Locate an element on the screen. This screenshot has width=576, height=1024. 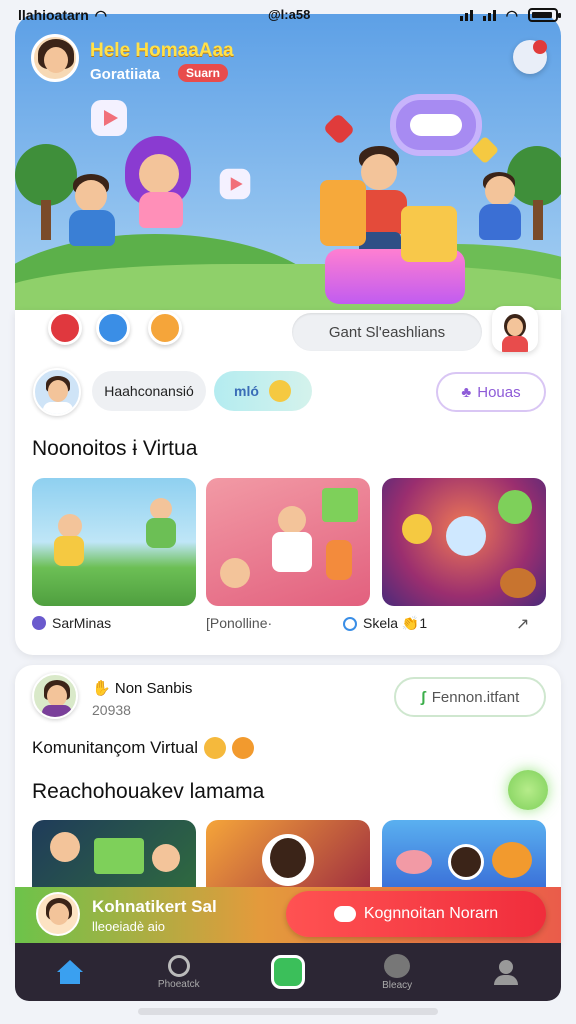
create-icon is located at coordinates (287, 972).